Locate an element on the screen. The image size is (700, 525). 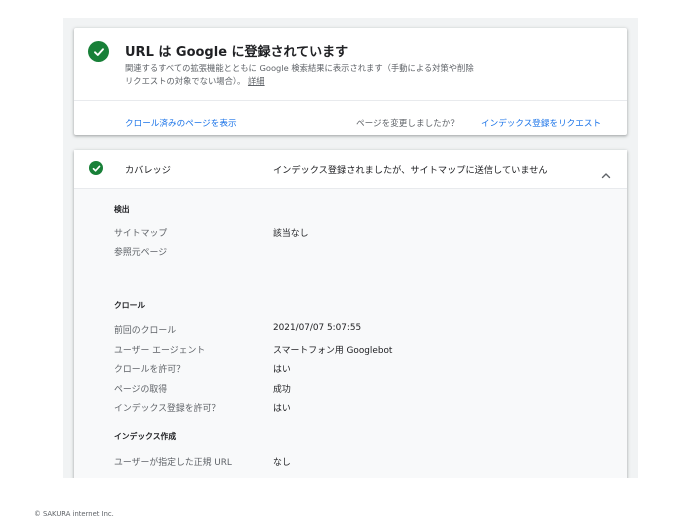
request-indexing-button: インデックス登録をリクエスト is located at coordinates (541, 123).